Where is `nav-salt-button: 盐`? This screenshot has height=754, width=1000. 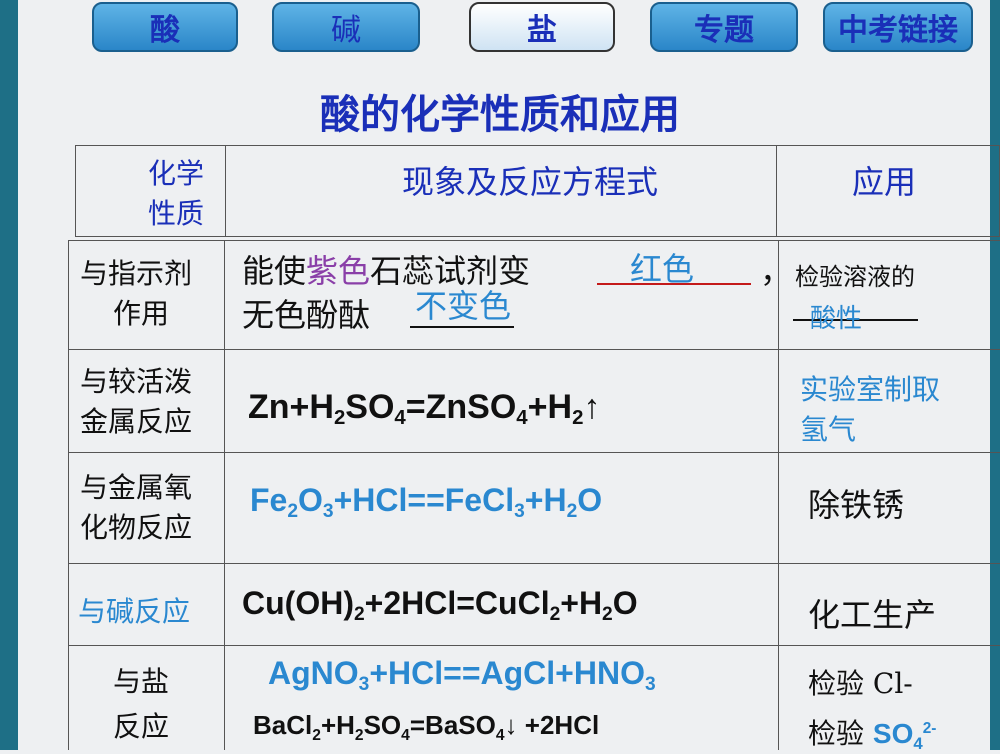
nav-salt-button: 盐 is located at coordinates (542, 27).